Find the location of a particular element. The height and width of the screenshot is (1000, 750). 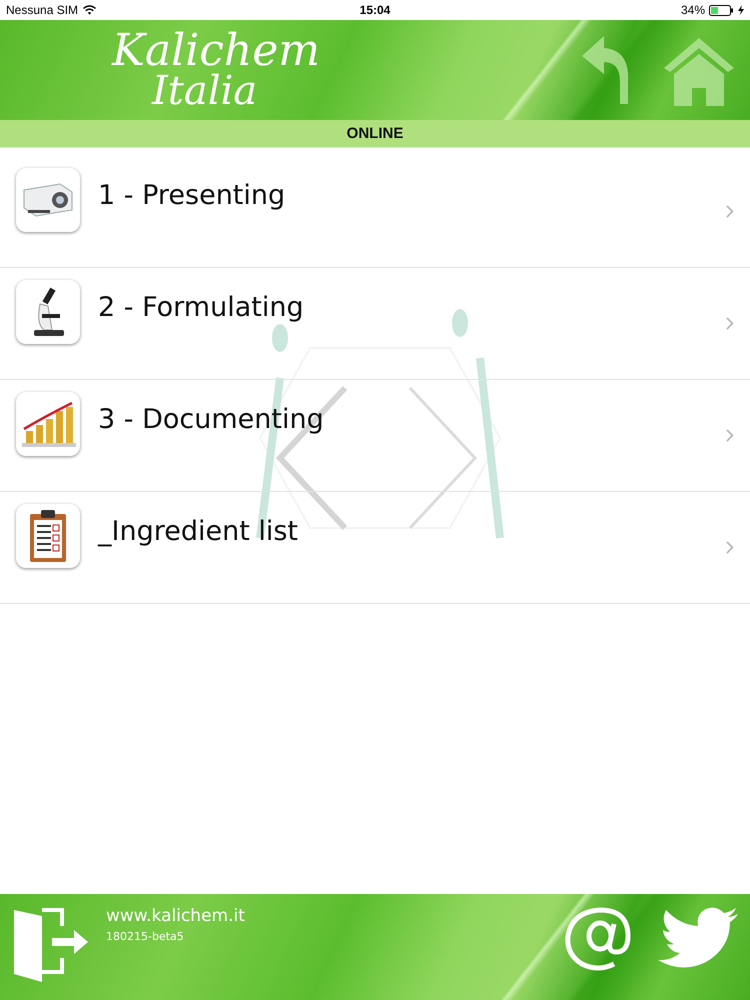

menu-item: _Ingredient list is located at coordinates (375, 548).